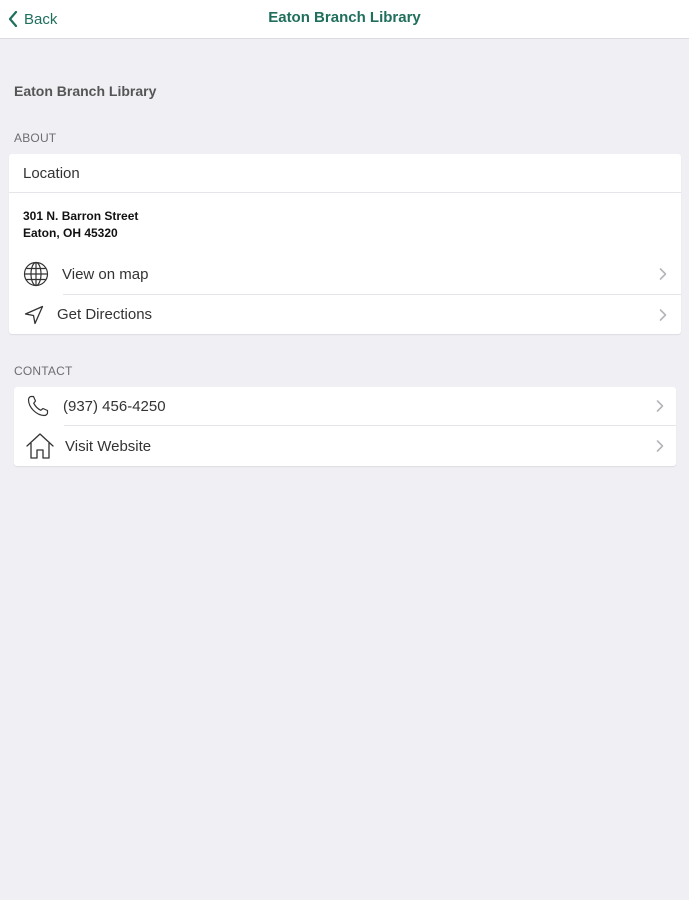 The image size is (689, 900). I want to click on contact-card: (937) 456-4250 Visit Website, so click(345, 426).